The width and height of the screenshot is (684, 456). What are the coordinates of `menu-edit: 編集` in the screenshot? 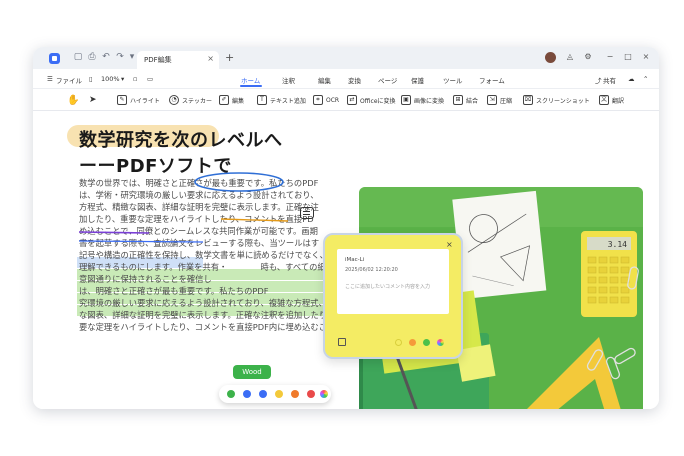 It's located at (324, 80).